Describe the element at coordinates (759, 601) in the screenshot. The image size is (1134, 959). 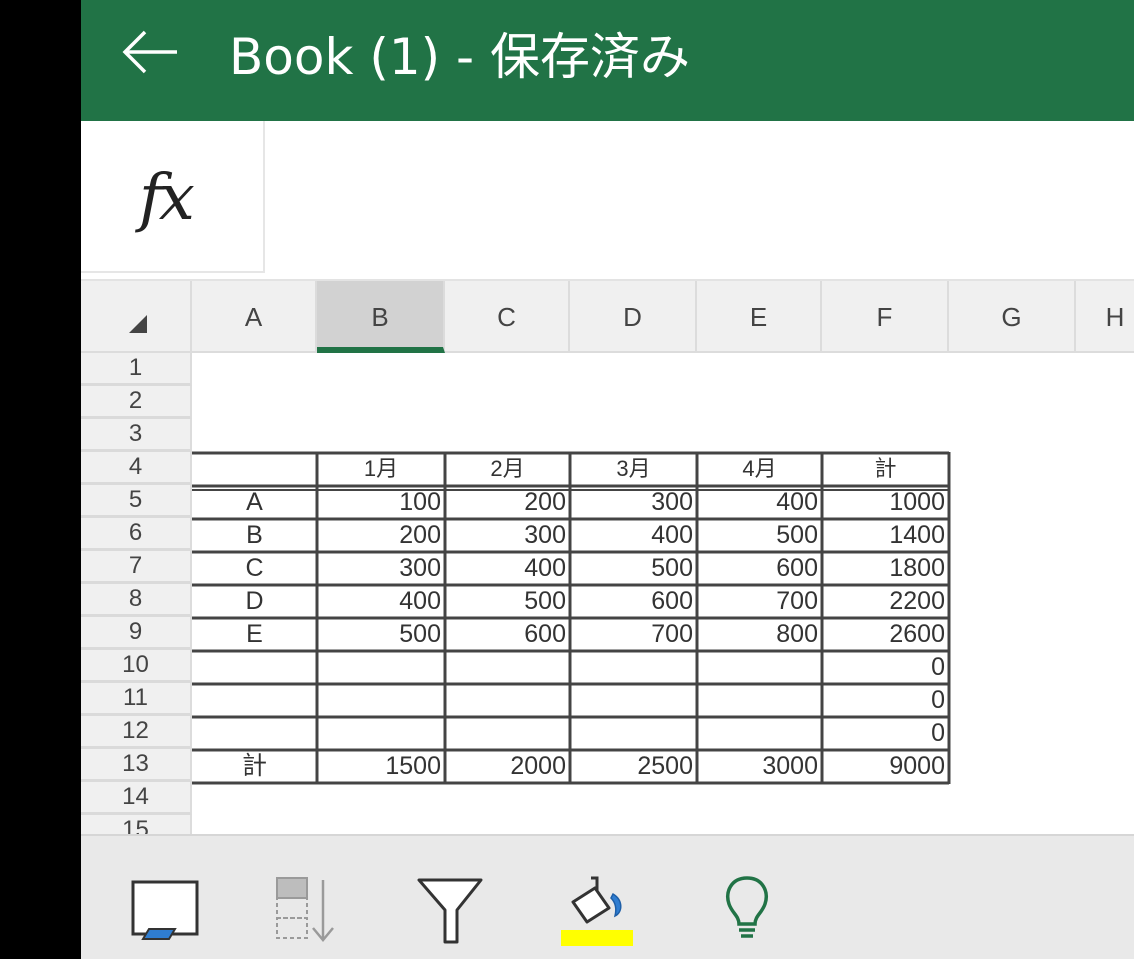
I see `cell-e8: 700` at that location.